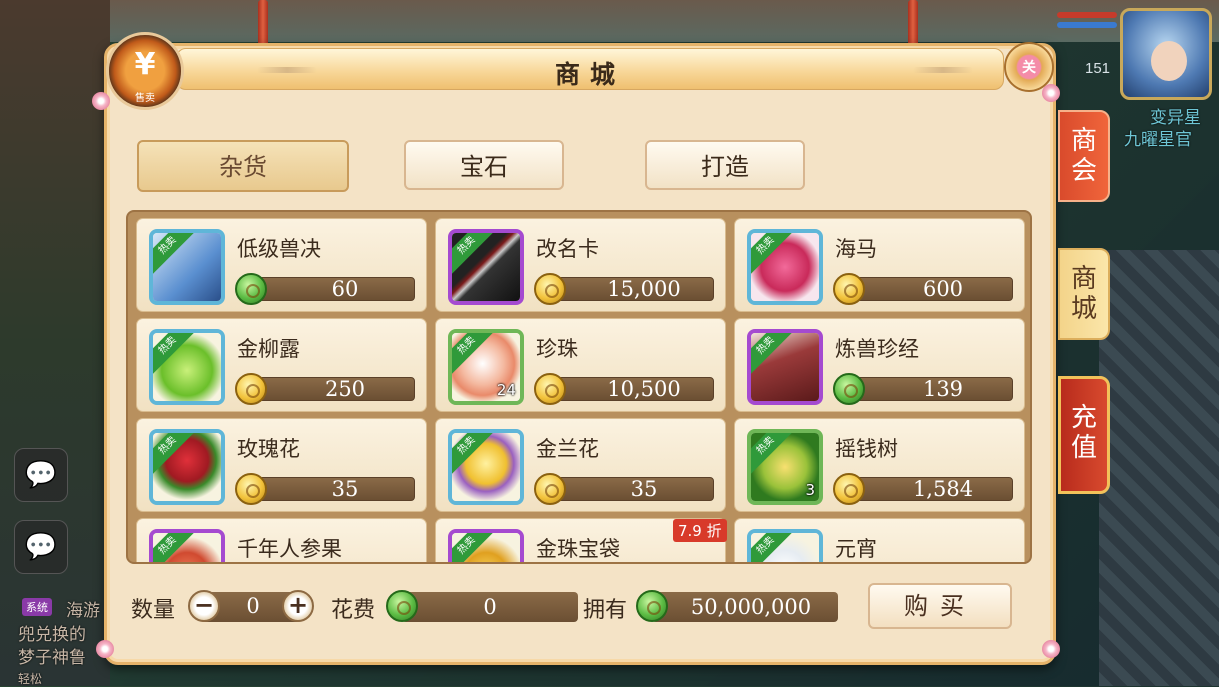  What do you see at coordinates (785, 467) in the screenshot?
I see `item-icon-frame: 热卖 3` at bounding box center [785, 467].